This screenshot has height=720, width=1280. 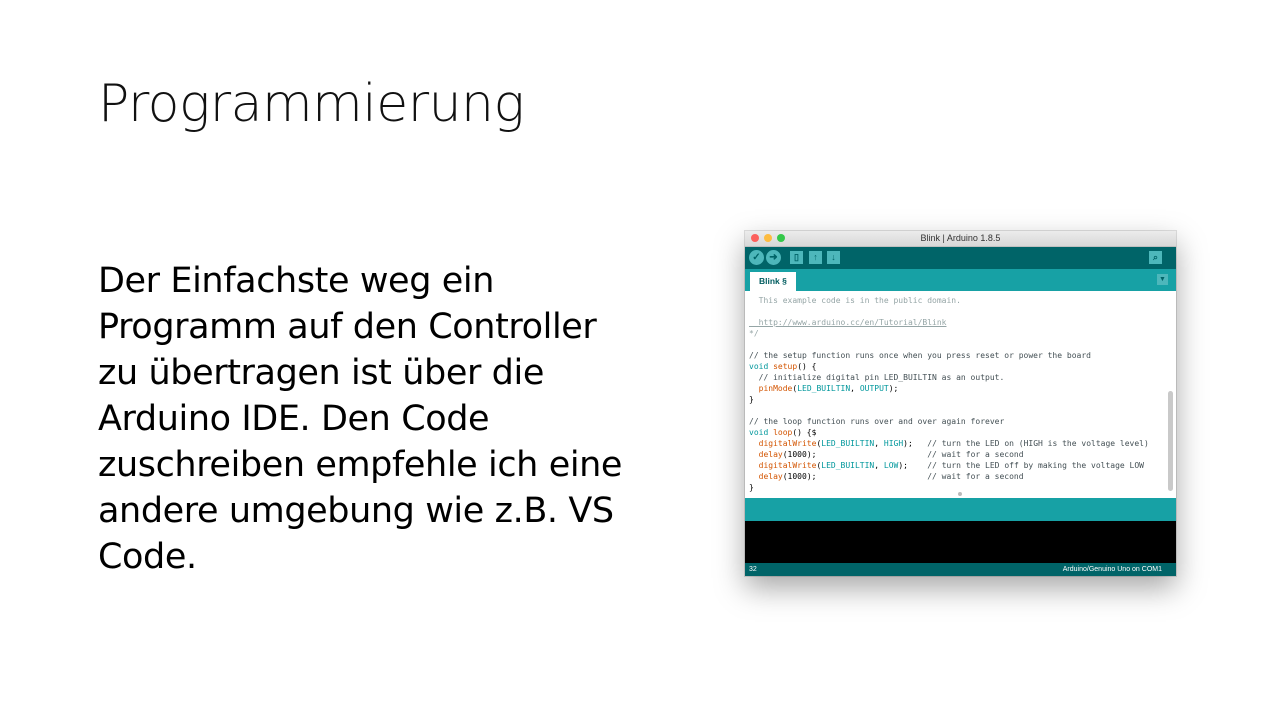 I want to click on chevron-down-icon: ▼, so click(x=1162, y=279).